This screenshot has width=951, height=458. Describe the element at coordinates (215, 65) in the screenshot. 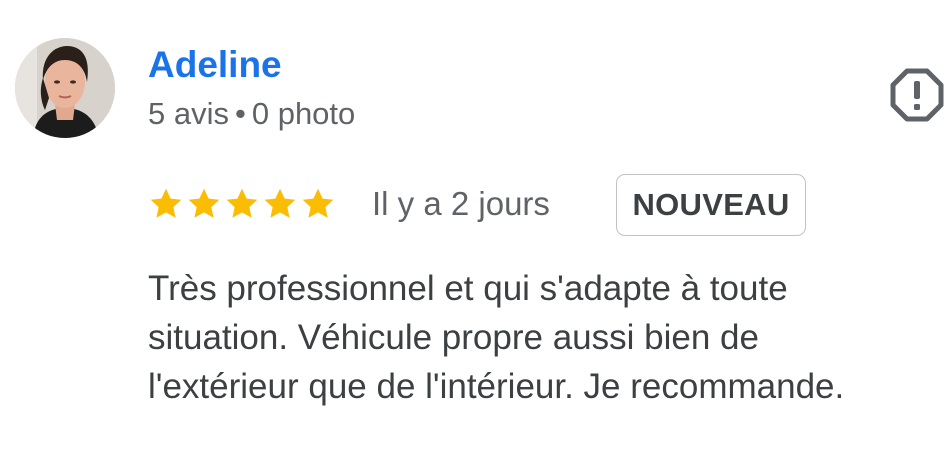

I see `author-name: Adeline` at that location.